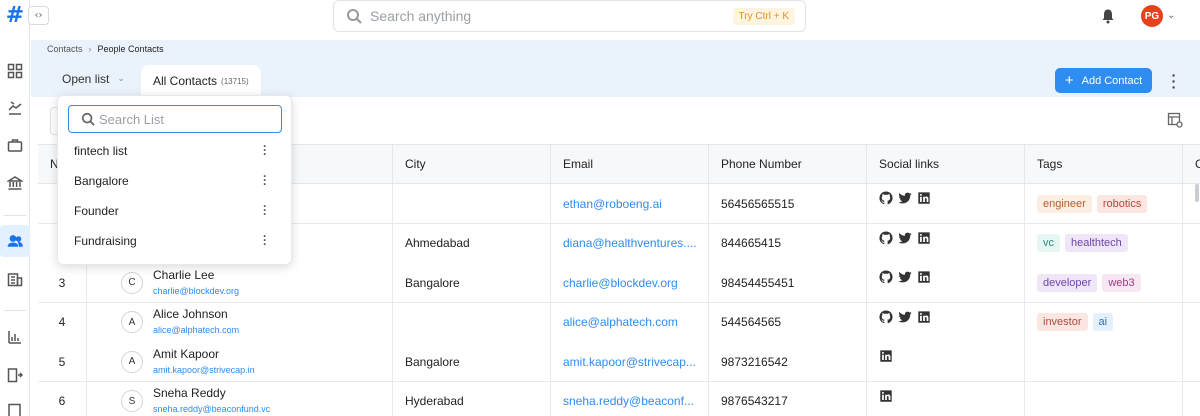  I want to click on search-list-input: Search List, so click(175, 119).